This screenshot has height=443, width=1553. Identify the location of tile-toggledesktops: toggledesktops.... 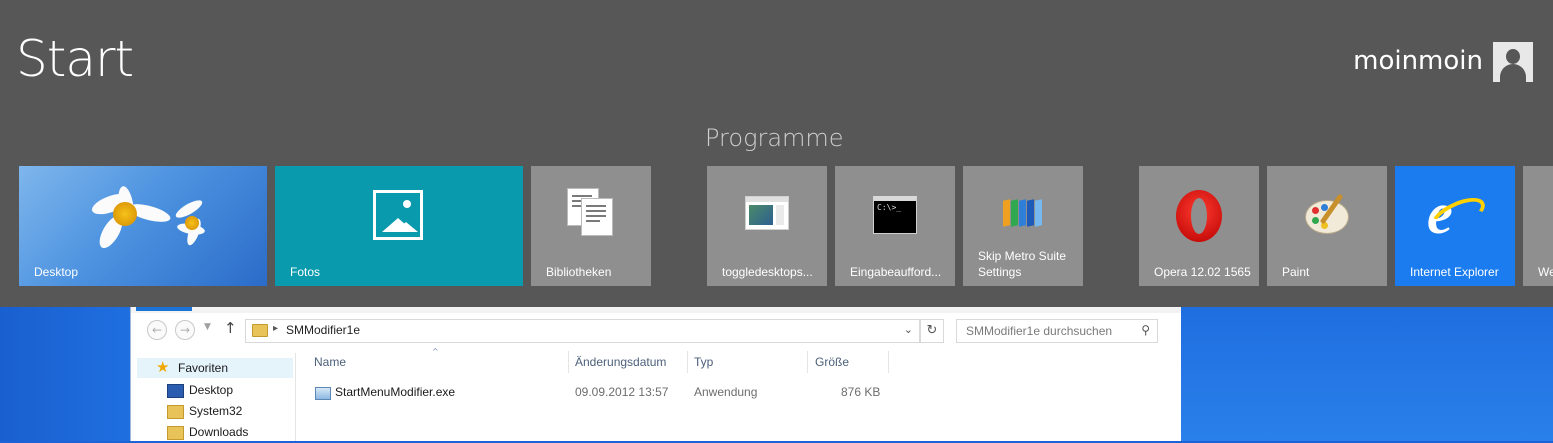
(767, 226).